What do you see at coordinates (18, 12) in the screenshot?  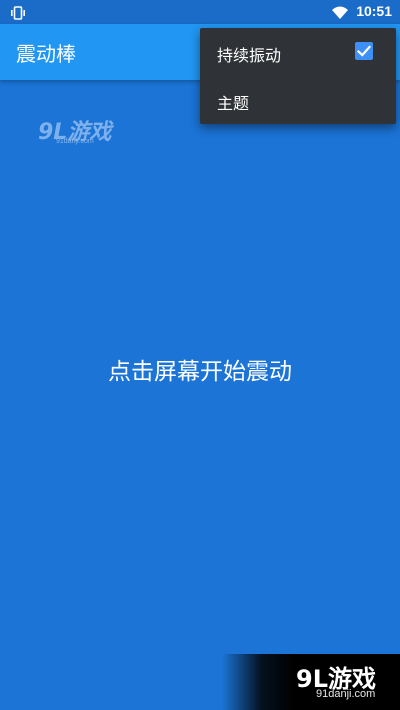 I see `vibrate-icon` at bounding box center [18, 12].